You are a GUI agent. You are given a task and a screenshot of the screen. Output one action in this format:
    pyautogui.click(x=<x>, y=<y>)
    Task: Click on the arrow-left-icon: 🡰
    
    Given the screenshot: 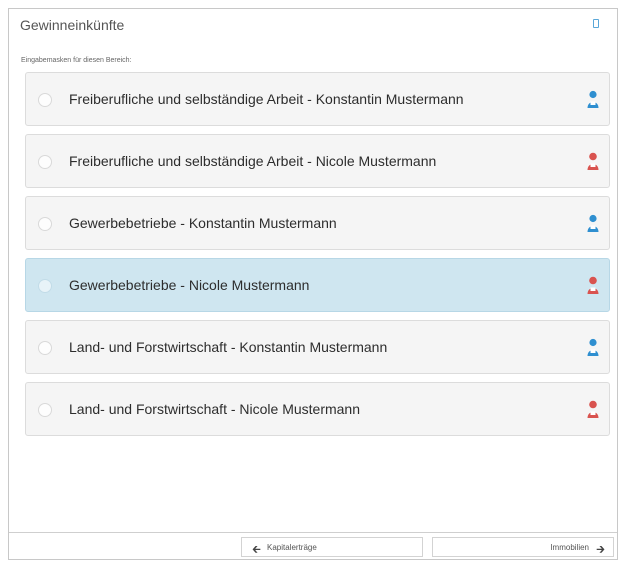 What is the action you would take?
    pyautogui.click(x=256, y=550)
    